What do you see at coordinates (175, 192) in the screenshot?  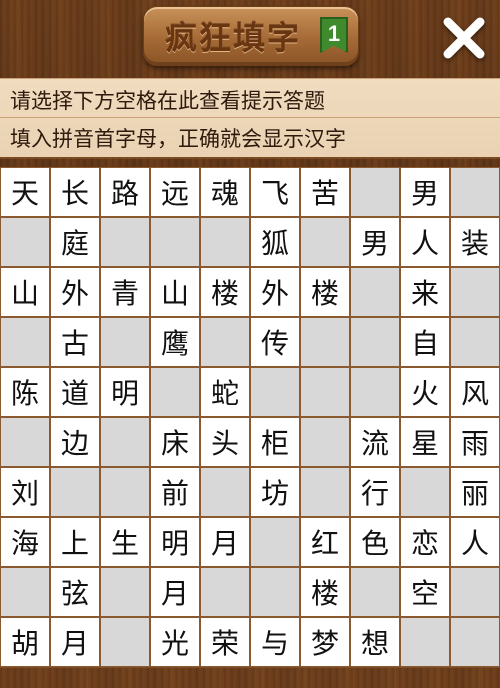 I see `crossword-cell: 远` at bounding box center [175, 192].